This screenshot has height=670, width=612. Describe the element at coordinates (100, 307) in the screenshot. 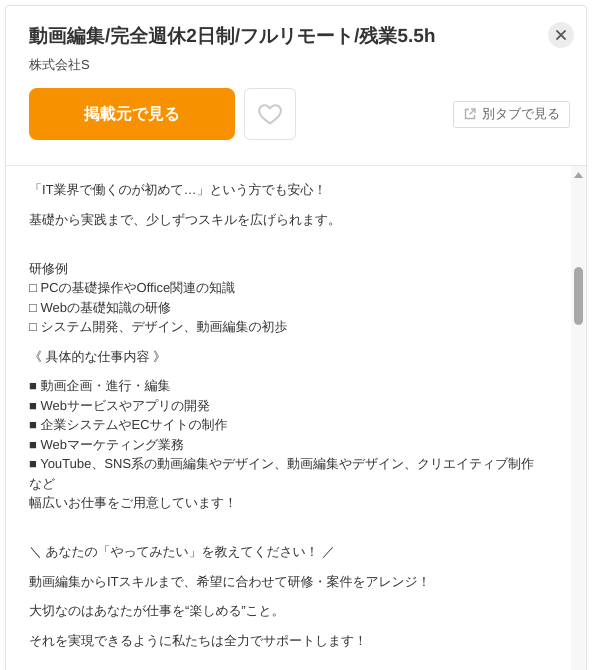

I see `description-line: □ Webの基礎知識の研修` at that location.